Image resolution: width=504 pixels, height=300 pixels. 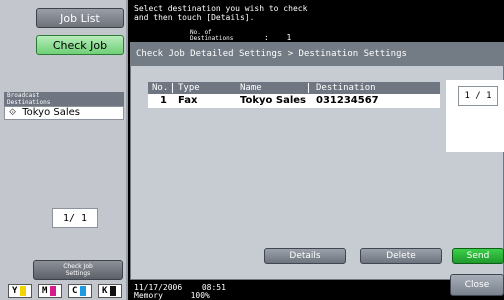 What do you see at coordinates (148, 295) in the screenshot?
I see `memory-label: Memory` at bounding box center [148, 295].